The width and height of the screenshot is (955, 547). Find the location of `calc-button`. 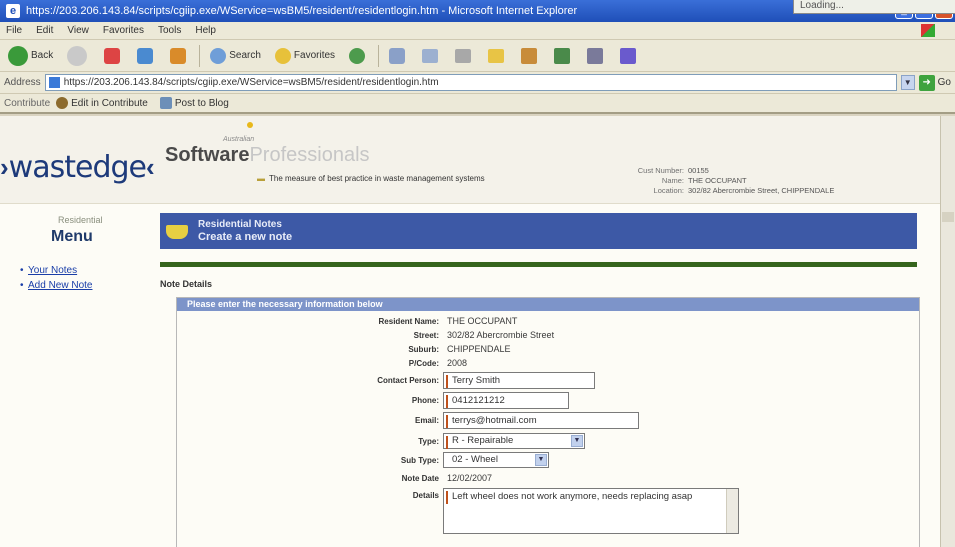

calc-button is located at coordinates (596, 56).